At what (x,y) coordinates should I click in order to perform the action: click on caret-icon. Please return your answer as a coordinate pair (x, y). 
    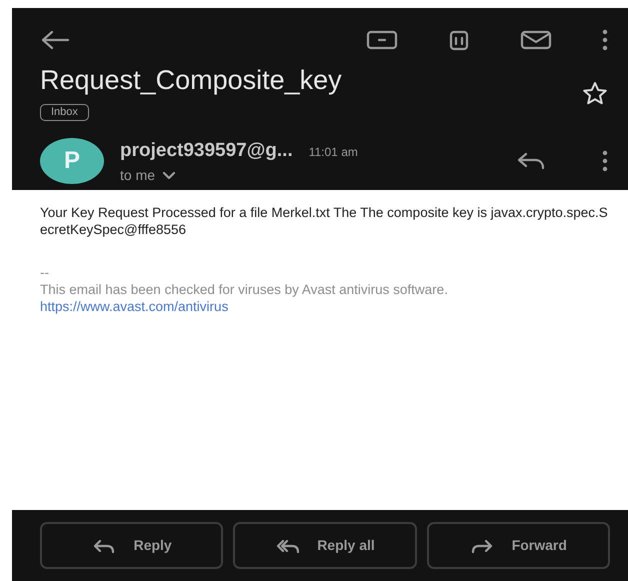
    Looking at the image, I should click on (169, 176).